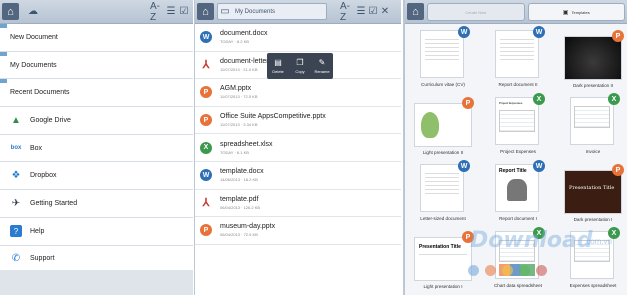 Image resolution: width=627 pixels, height=295 pixels. Describe the element at coordinates (239, 180) in the screenshot. I see `file-meta: 14/06/2013 · 18.2 KB` at that location.